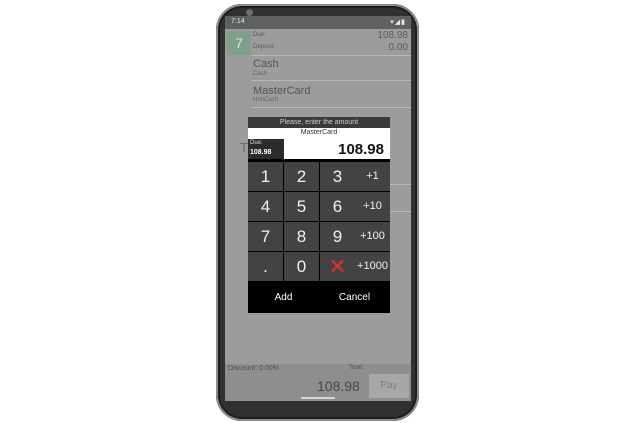 Image resolution: width=636 pixels, height=423 pixels. Describe the element at coordinates (398, 22) in the screenshot. I see `status-icons: ▾◢▮` at that location.